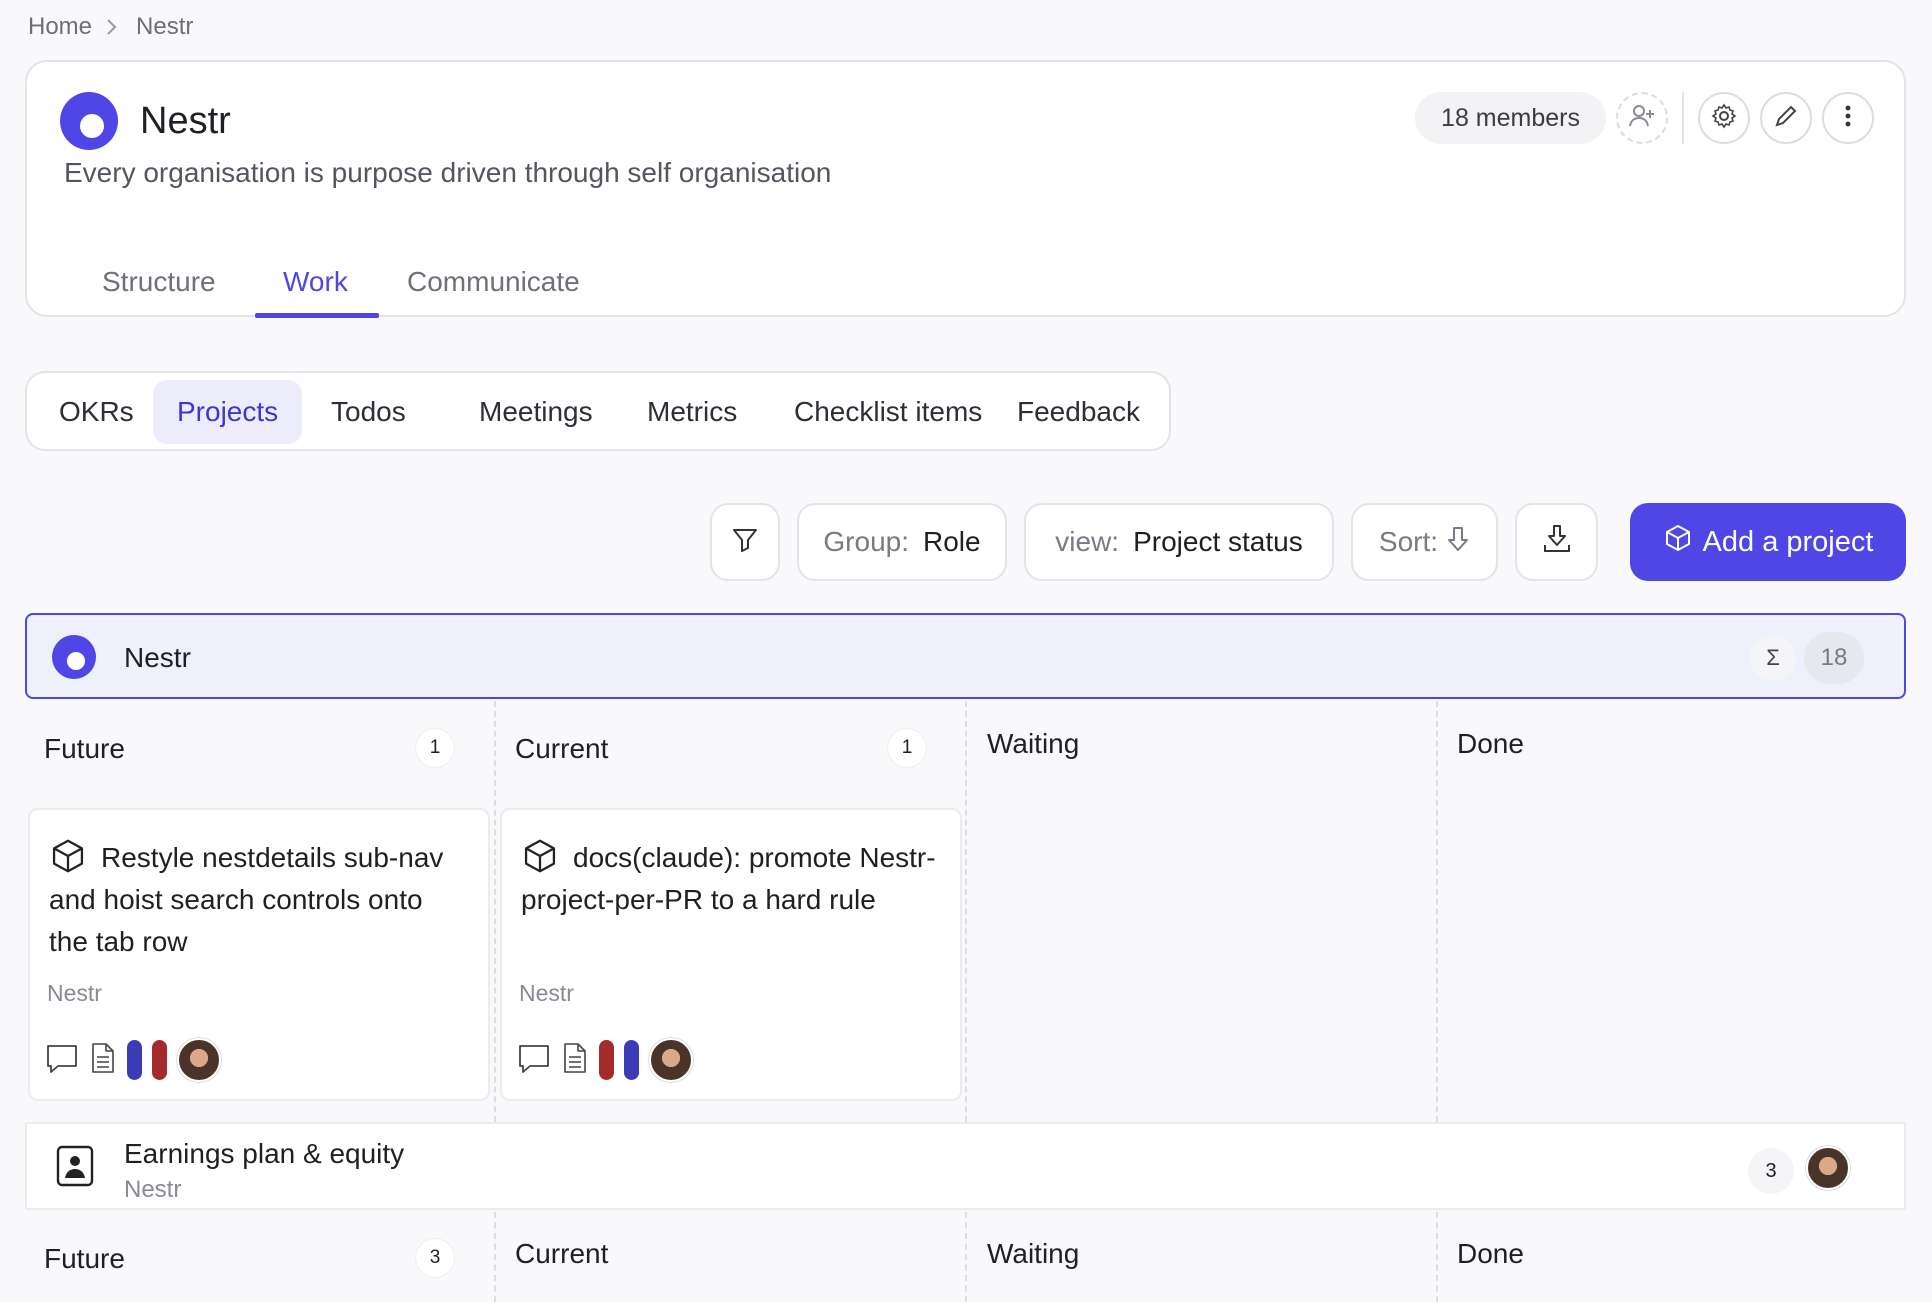 The height and width of the screenshot is (1302, 1932). Describe the element at coordinates (228, 412) in the screenshot. I see `subnav-projects: Projects` at that location.